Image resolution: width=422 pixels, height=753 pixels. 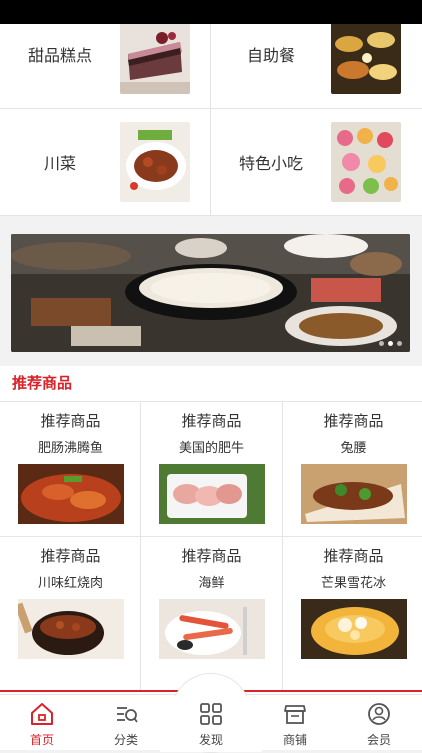 I want to click on banner-pagination, so click(x=390, y=343).